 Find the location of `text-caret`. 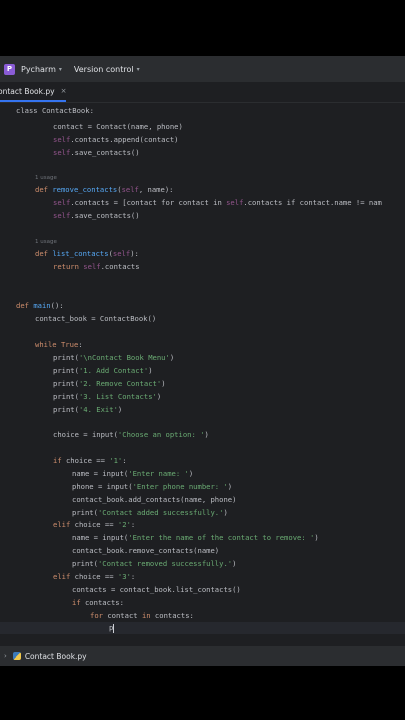

text-caret is located at coordinates (114, 628).